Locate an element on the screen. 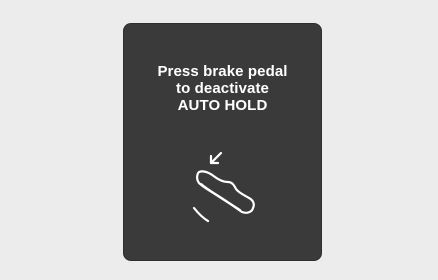 This screenshot has width=438, height=280. foot-on-brake-pedal-icon is located at coordinates (223, 187).